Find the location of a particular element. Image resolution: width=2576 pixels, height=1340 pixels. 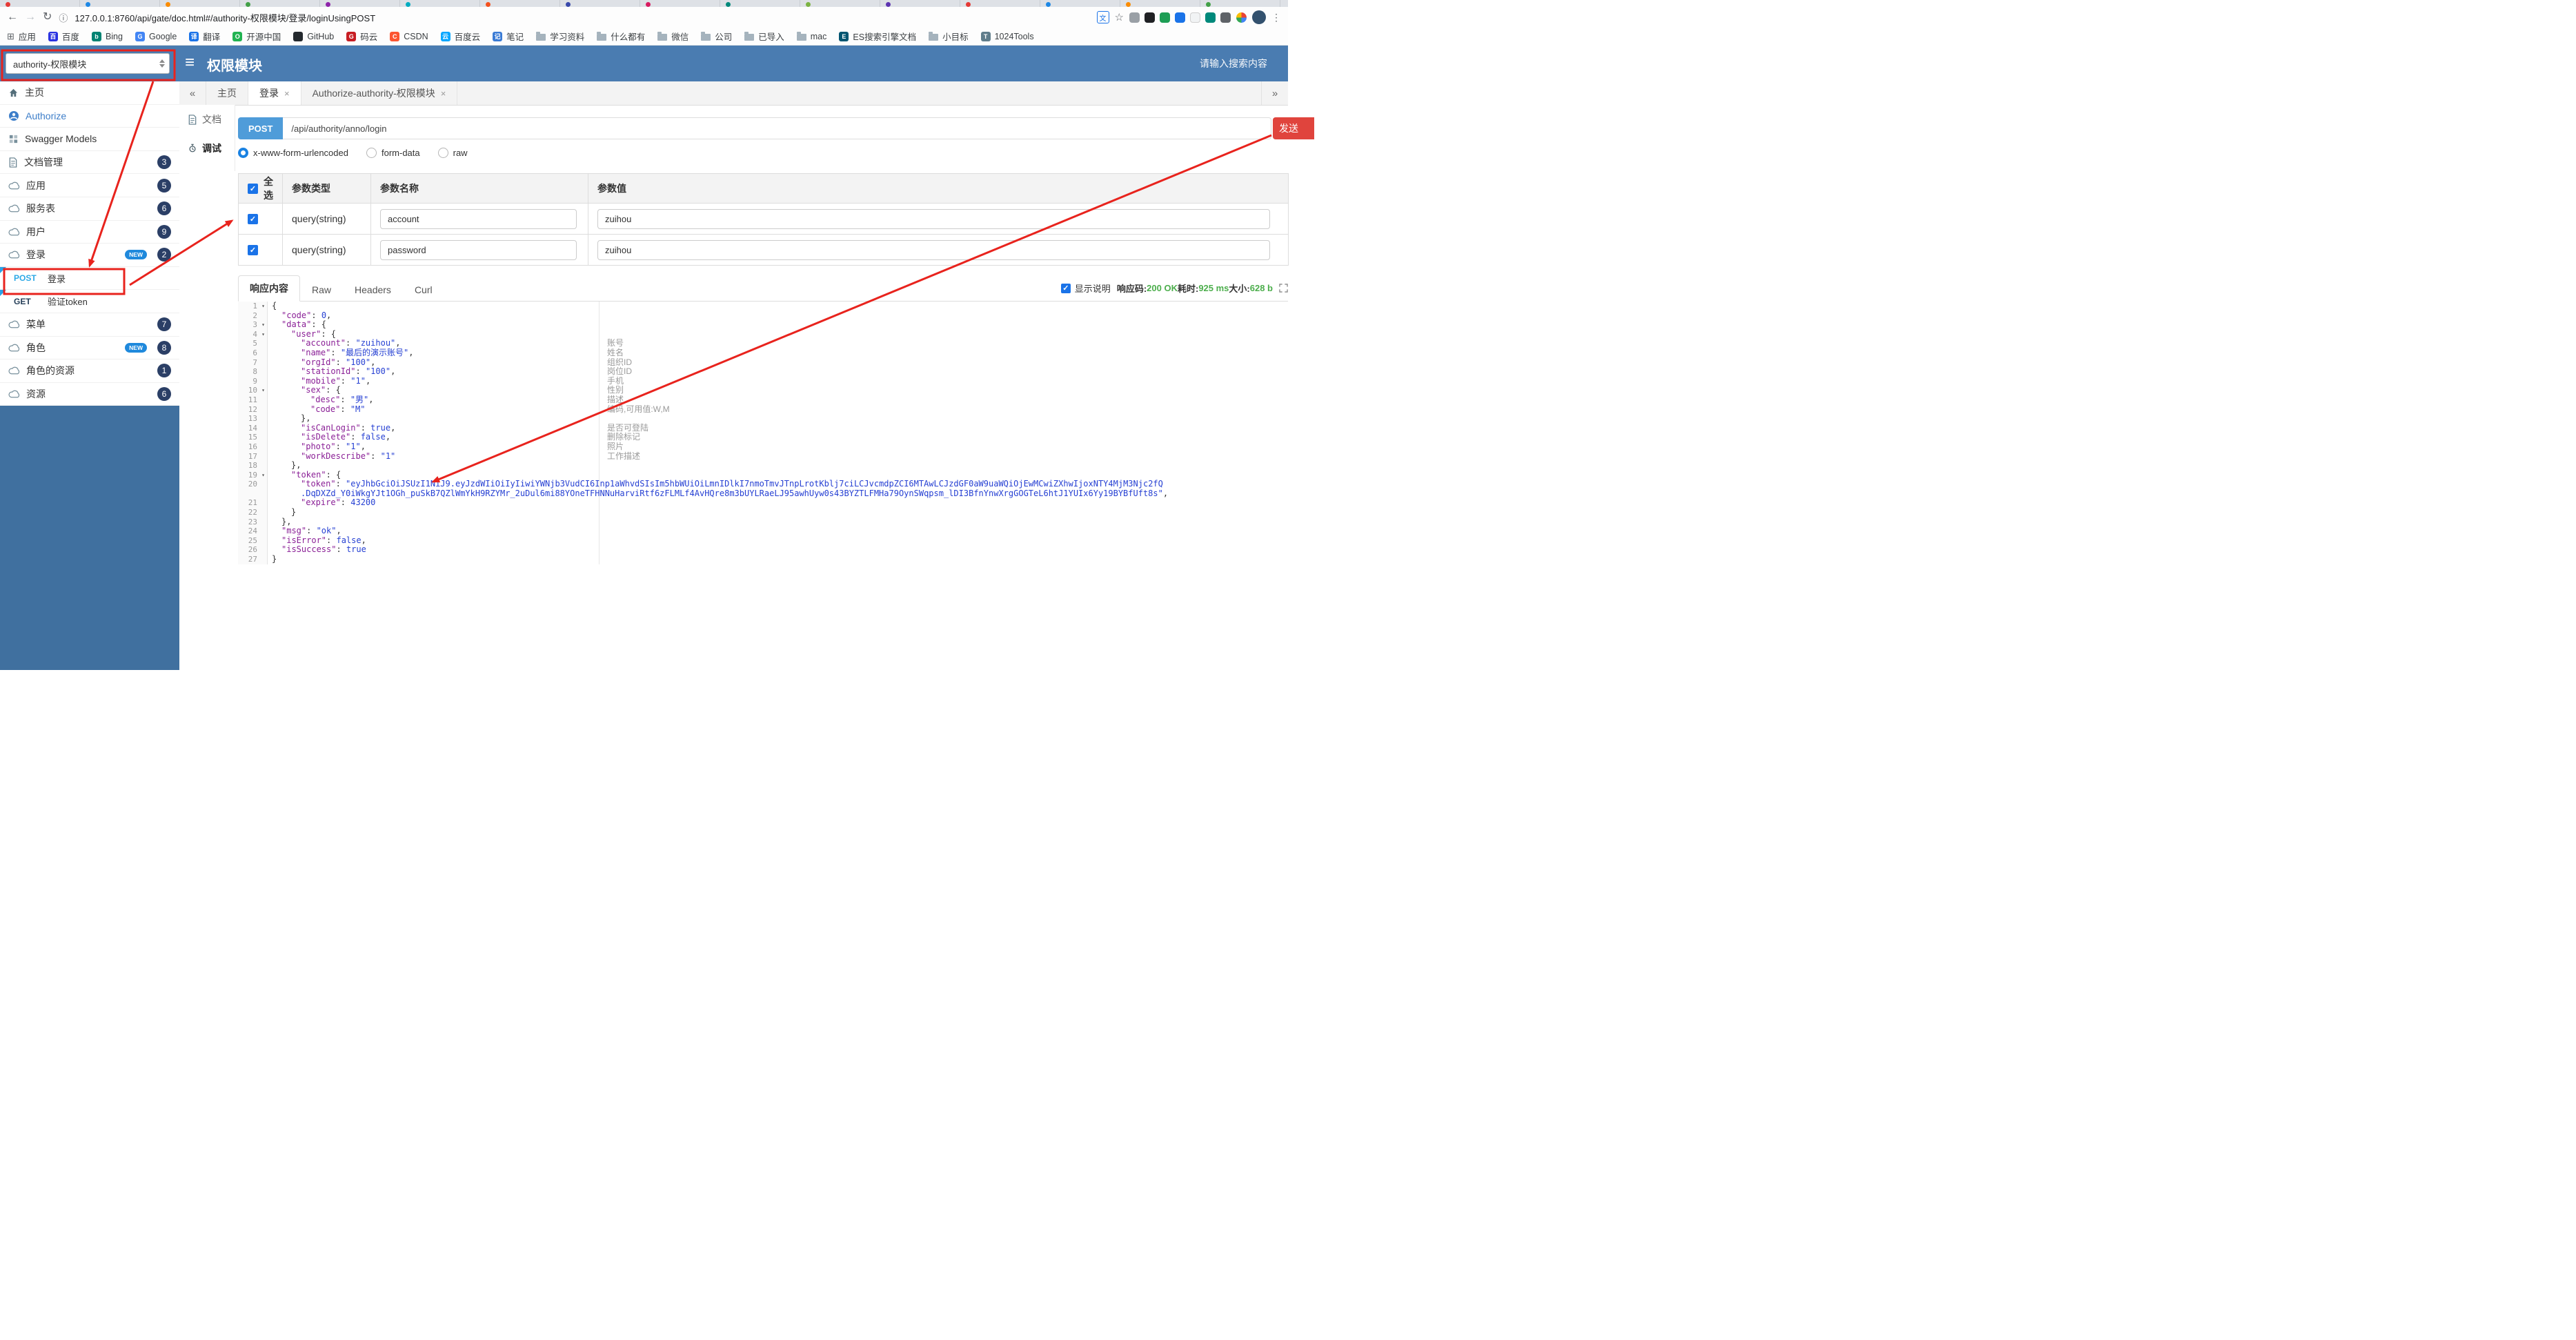

bookmark-item: b Bing is located at coordinates (107, 36).